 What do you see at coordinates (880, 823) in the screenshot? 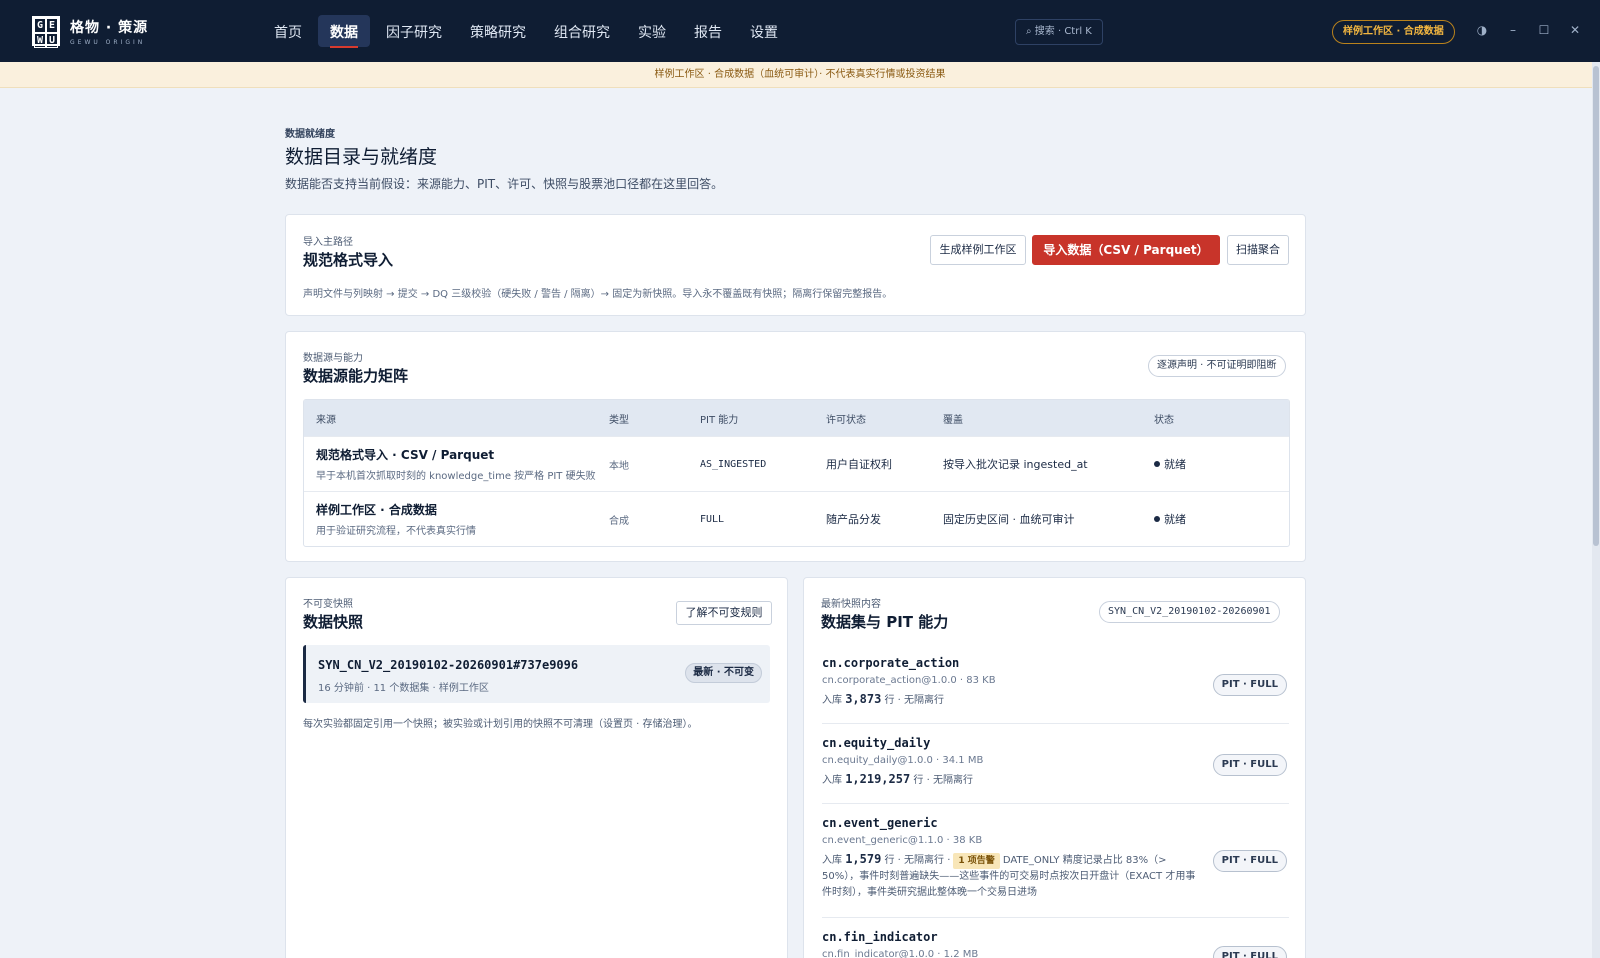
I see `dataset-name: cn.event_generic` at bounding box center [880, 823].